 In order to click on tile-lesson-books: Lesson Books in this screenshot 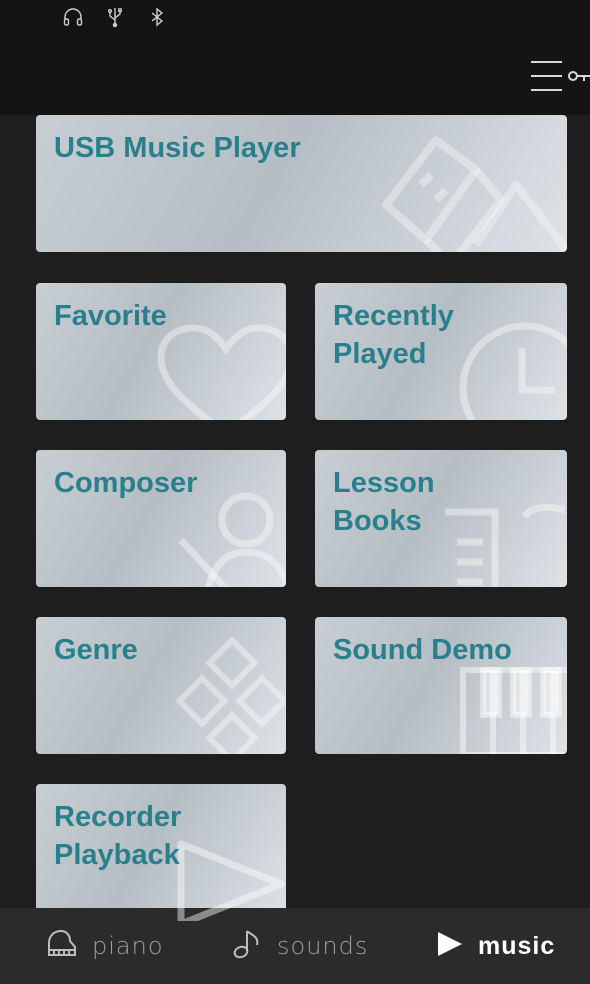, I will do `click(441, 518)`.